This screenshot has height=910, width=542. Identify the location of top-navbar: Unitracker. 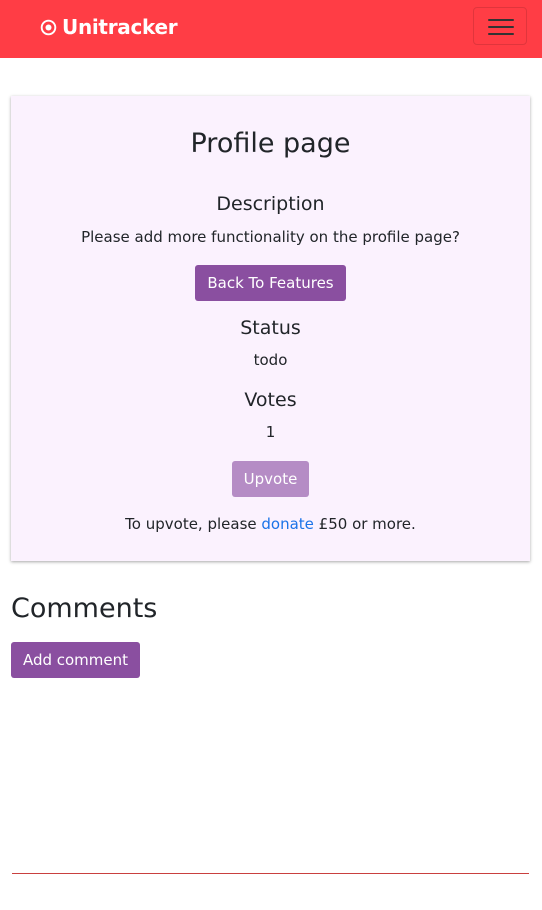
(271, 29).